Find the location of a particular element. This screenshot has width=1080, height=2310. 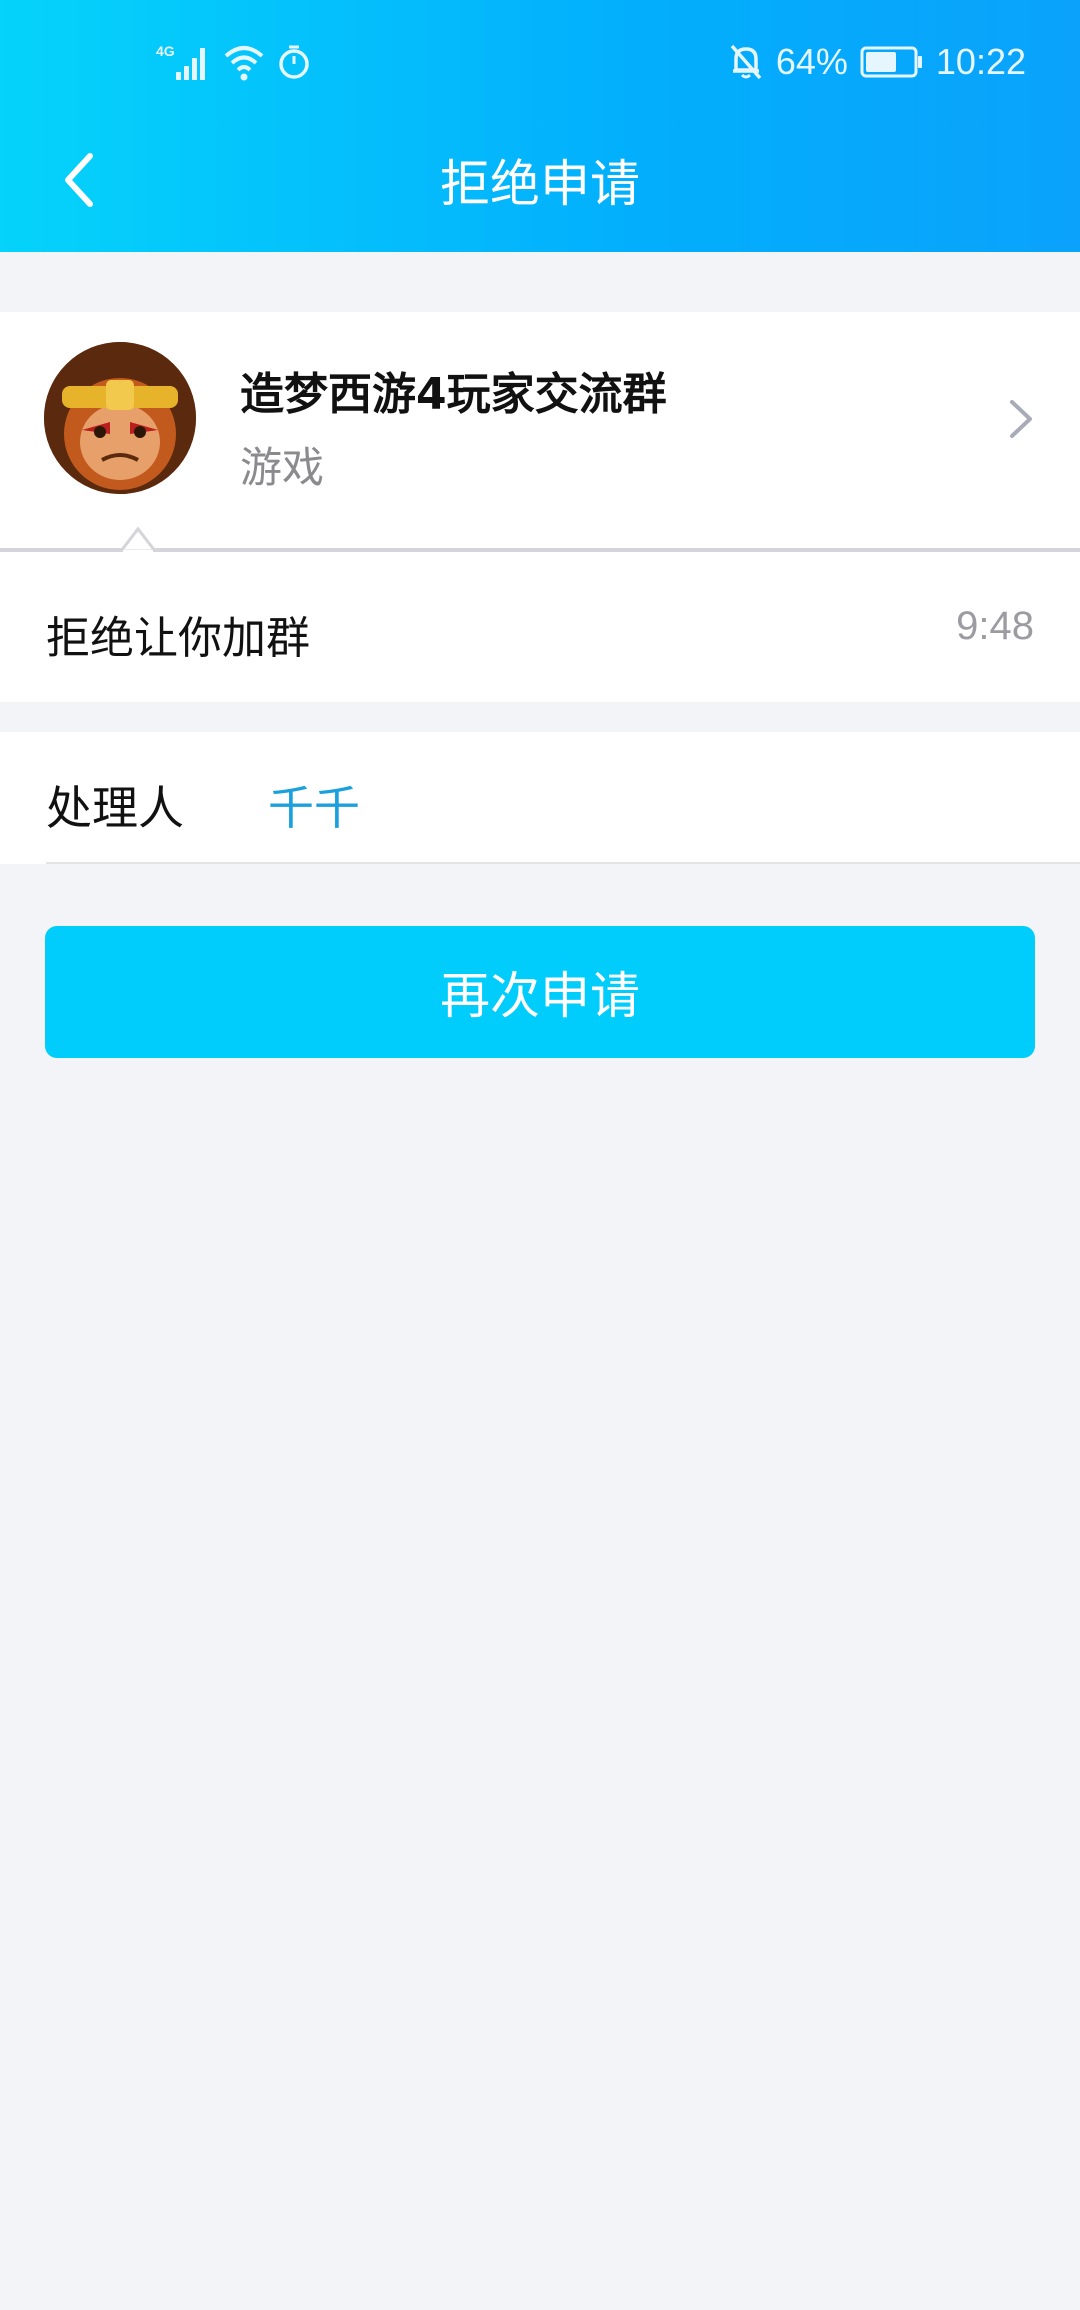

battery-icon is located at coordinates (891, 62).